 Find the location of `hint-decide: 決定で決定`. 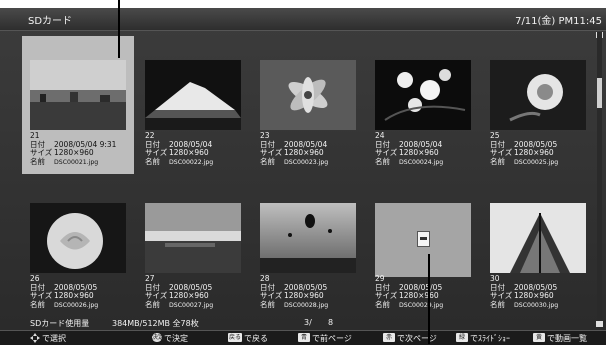

hint-decide: 決定で決定 is located at coordinates (170, 338).